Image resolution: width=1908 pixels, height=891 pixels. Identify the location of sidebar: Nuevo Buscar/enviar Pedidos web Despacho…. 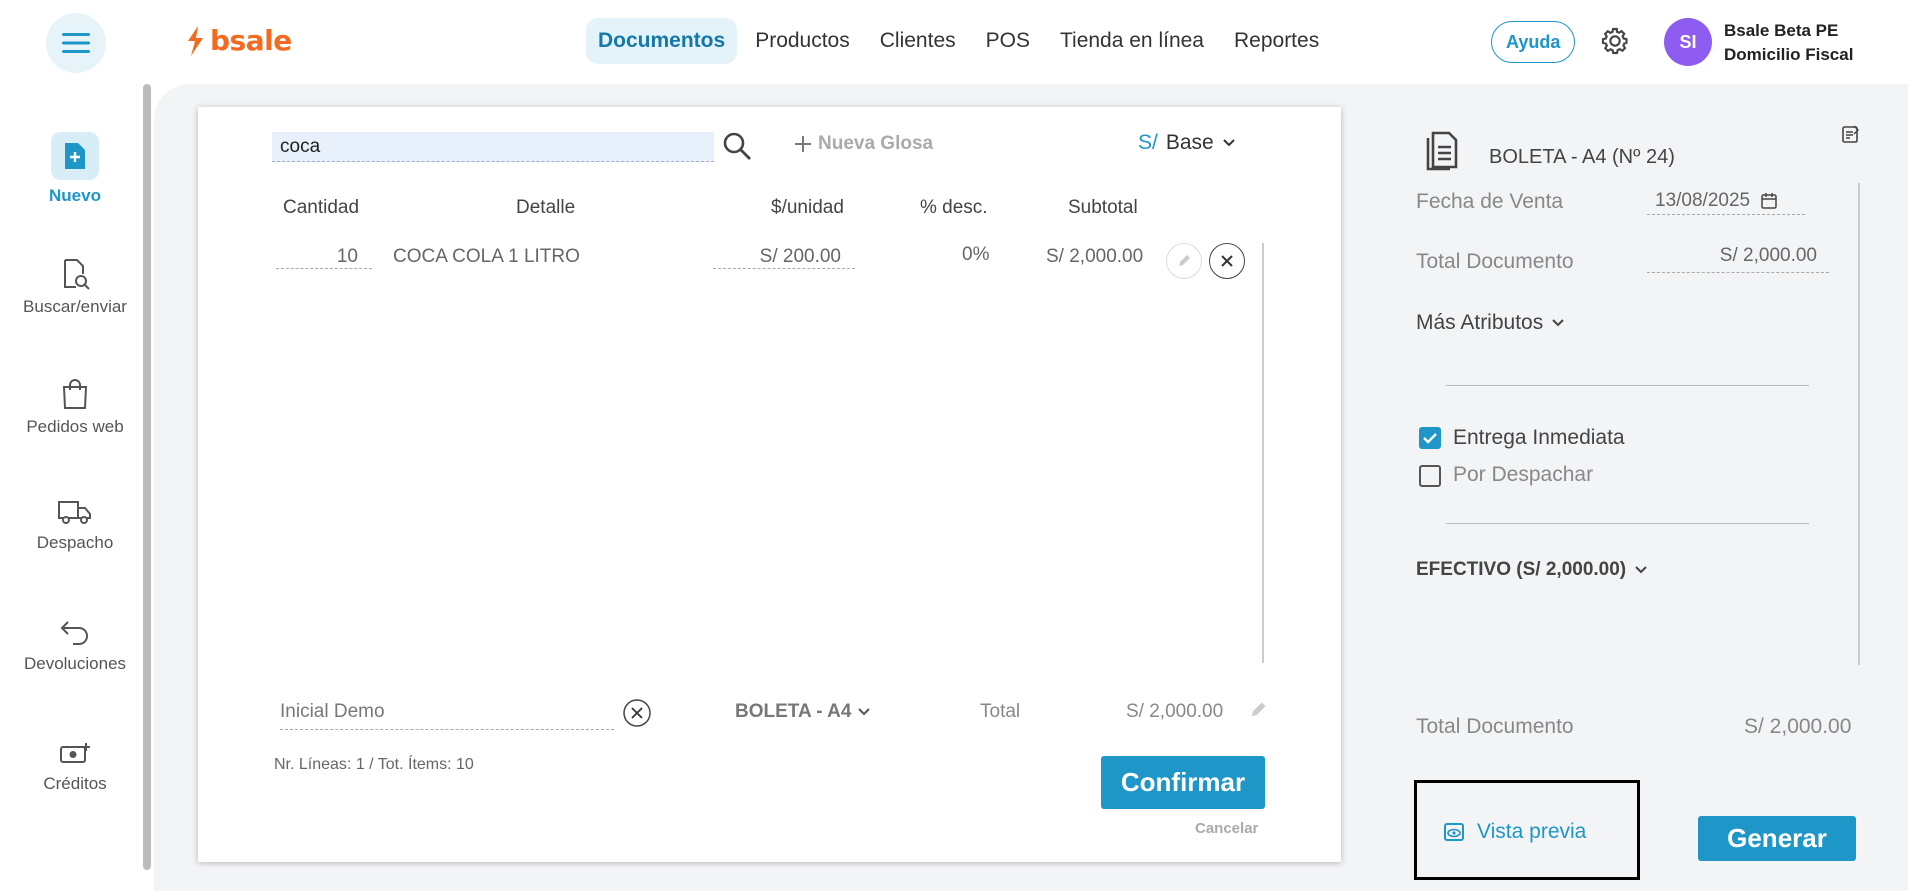
(75, 487).